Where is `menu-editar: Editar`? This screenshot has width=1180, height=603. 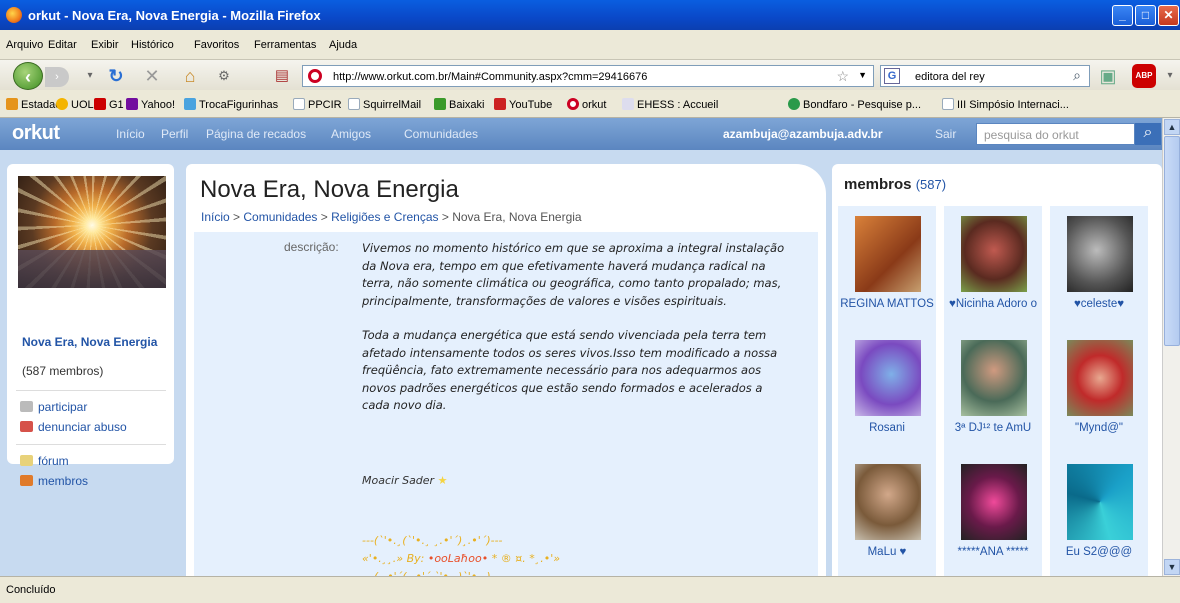 menu-editar: Editar is located at coordinates (62, 45).